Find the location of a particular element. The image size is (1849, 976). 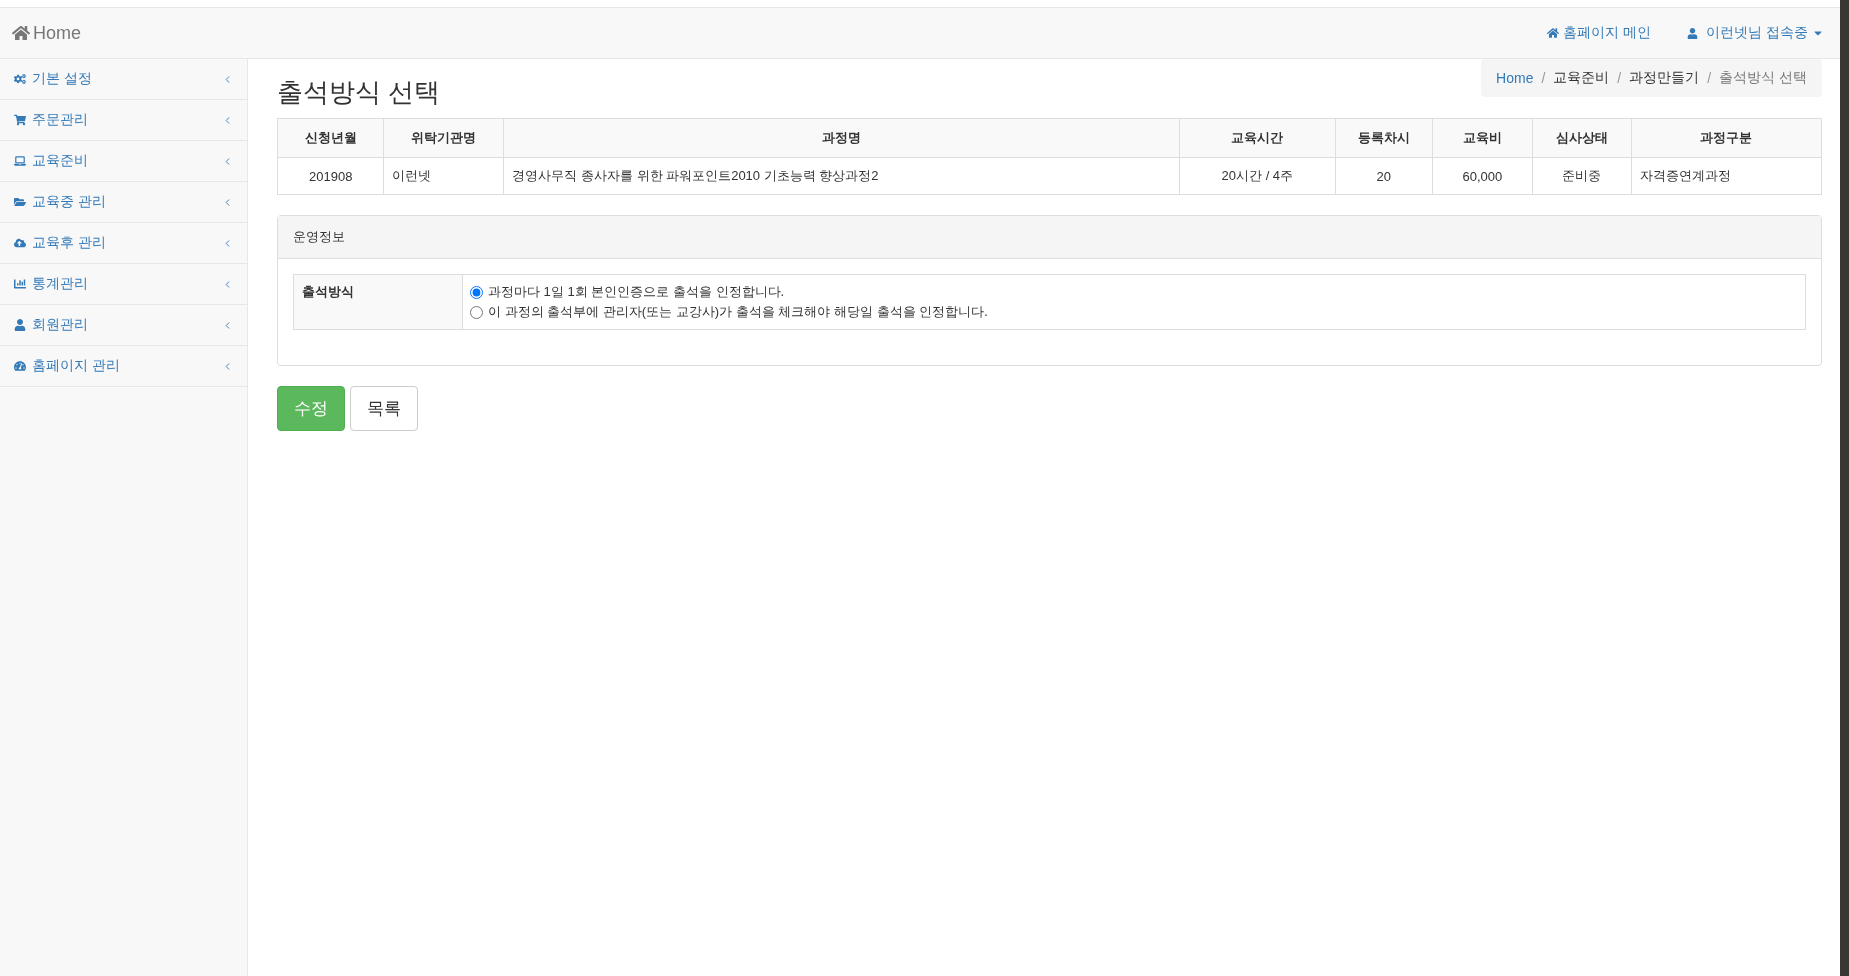

table-cell: 20시간 / 4주 is located at coordinates (1257, 176).